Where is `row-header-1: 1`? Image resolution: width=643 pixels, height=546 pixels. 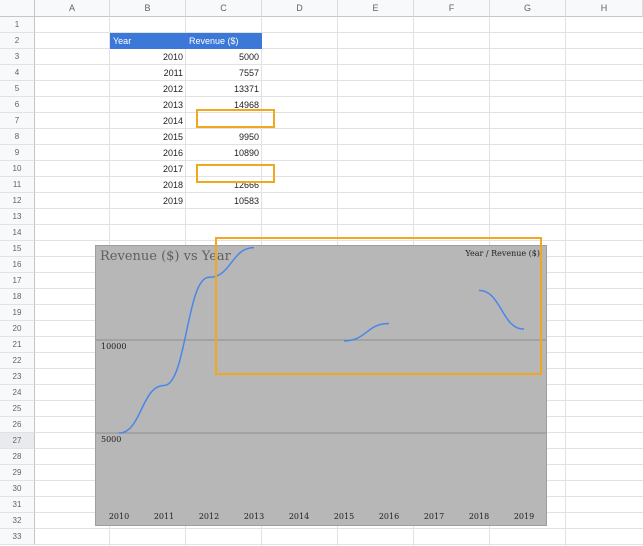
row-header-1: 1 is located at coordinates (17, 25).